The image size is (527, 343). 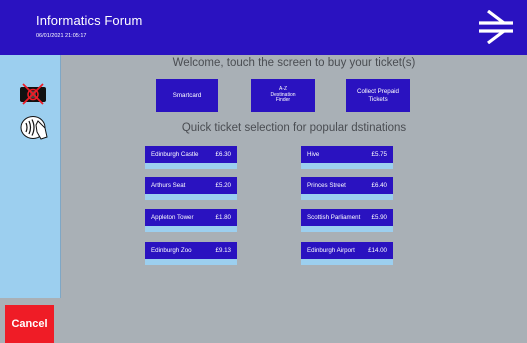 What do you see at coordinates (223, 217) in the screenshot?
I see `destination-price: £1.80` at bounding box center [223, 217].